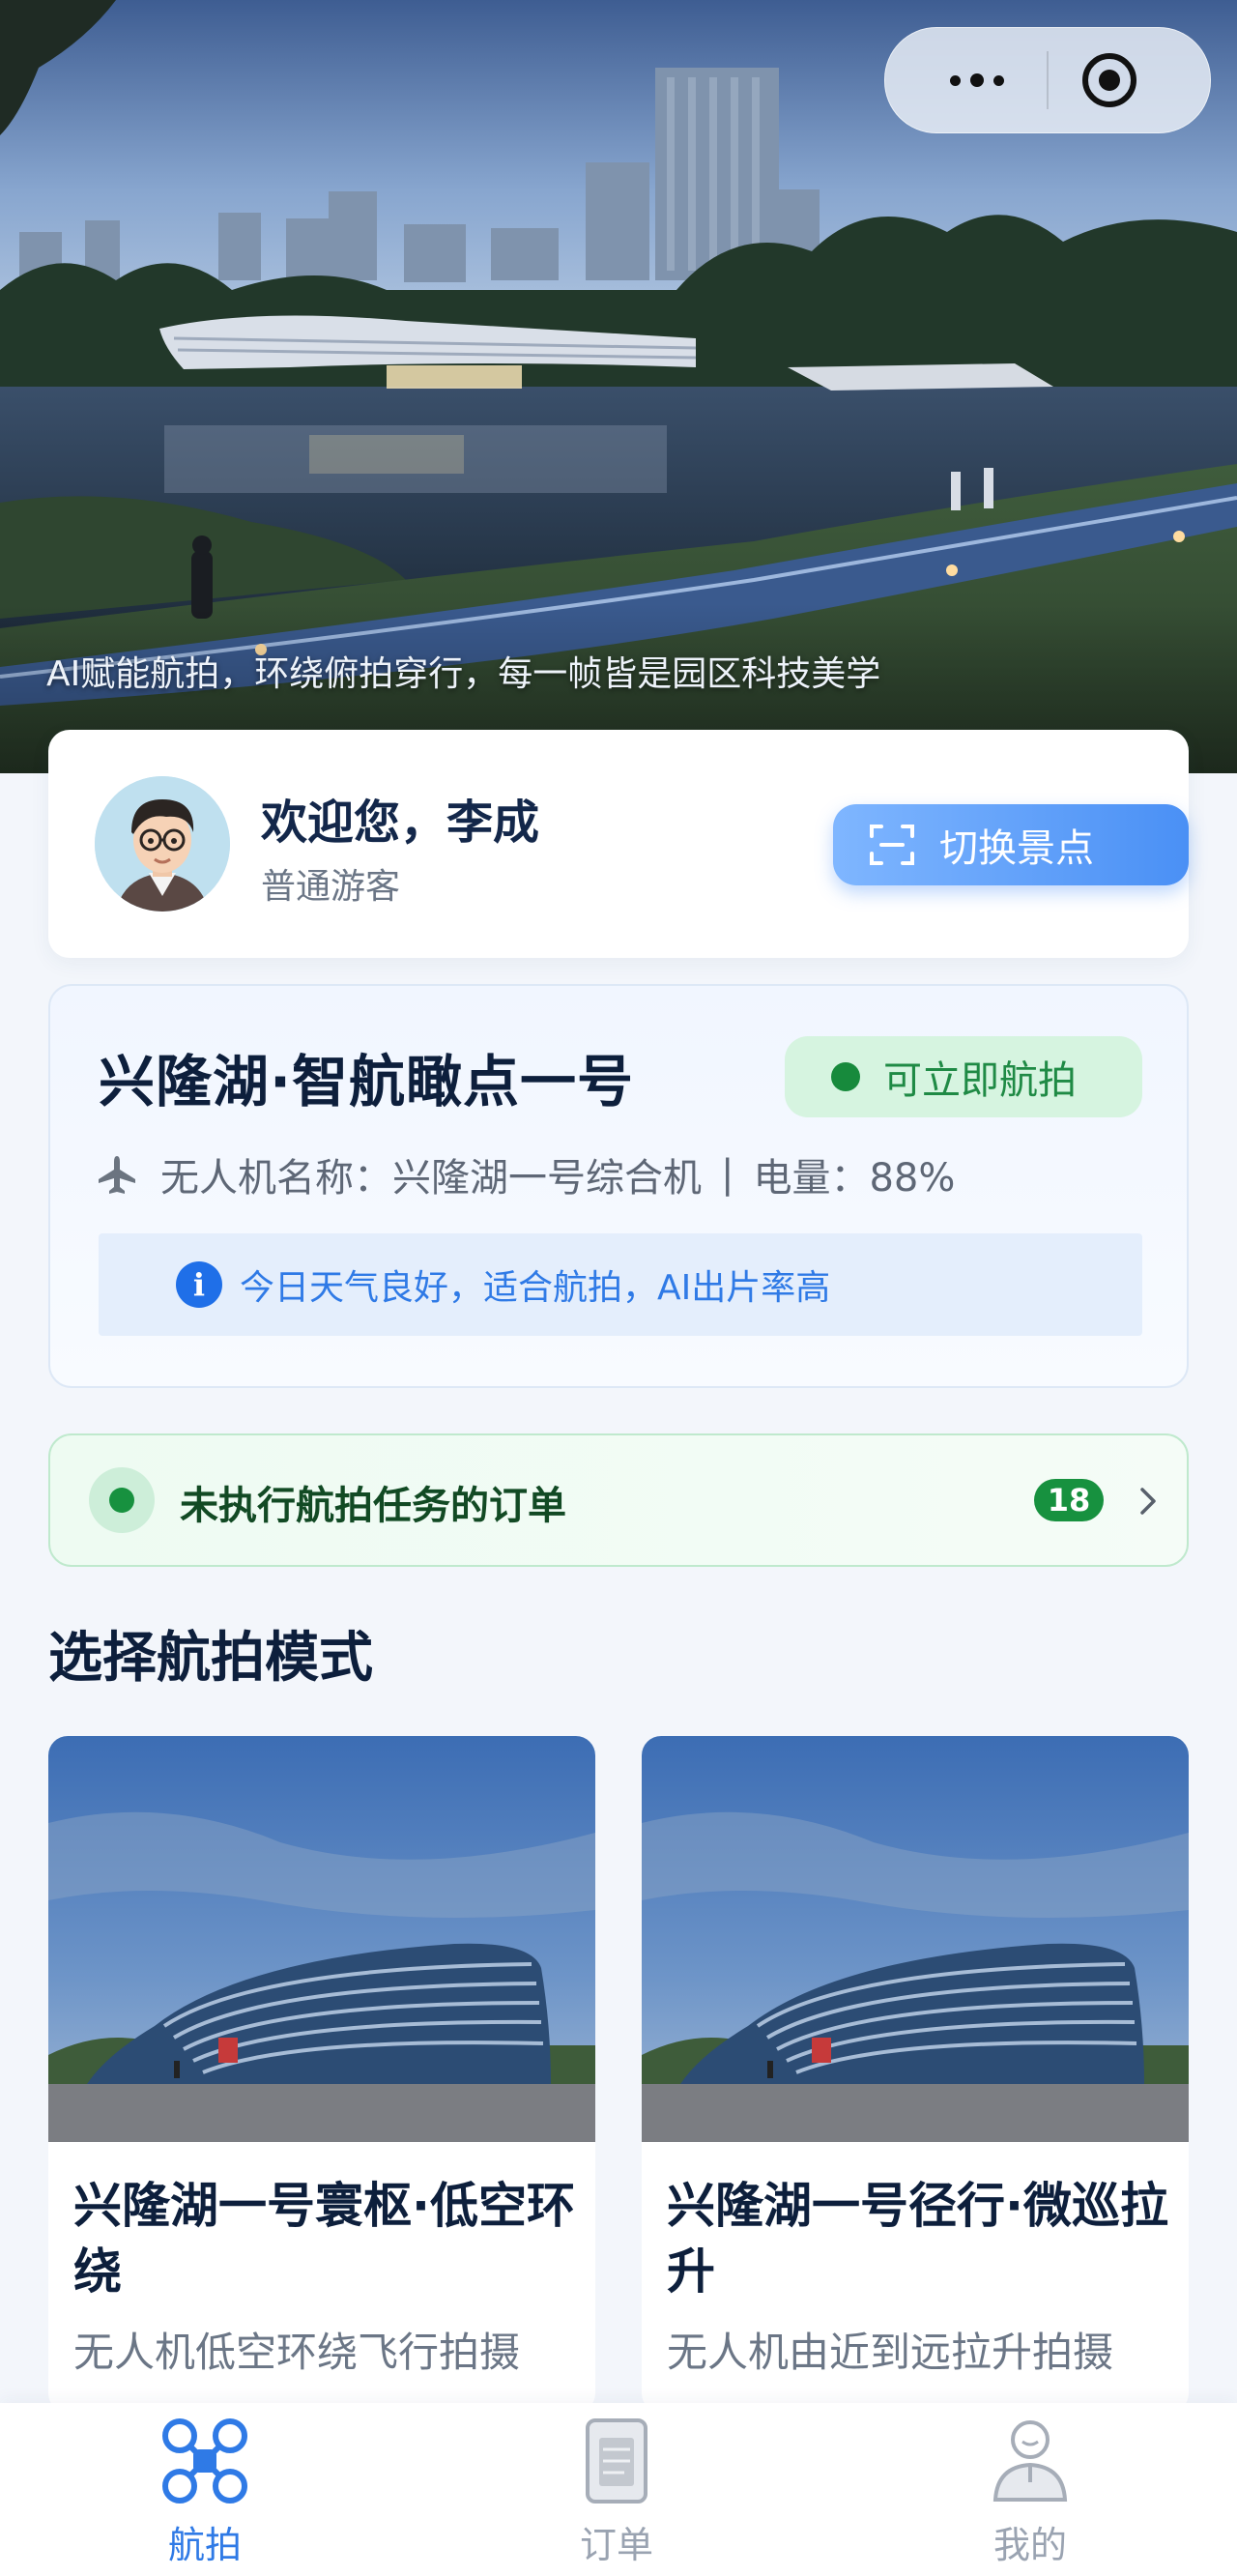  I want to click on bottom-tab-bar: 航拍 订单 我的, so click(618, 2489).